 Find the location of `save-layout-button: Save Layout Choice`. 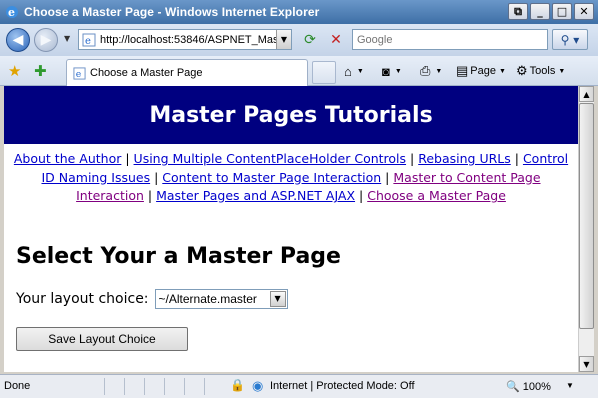

save-layout-button: Save Layout Choice is located at coordinates (102, 338).